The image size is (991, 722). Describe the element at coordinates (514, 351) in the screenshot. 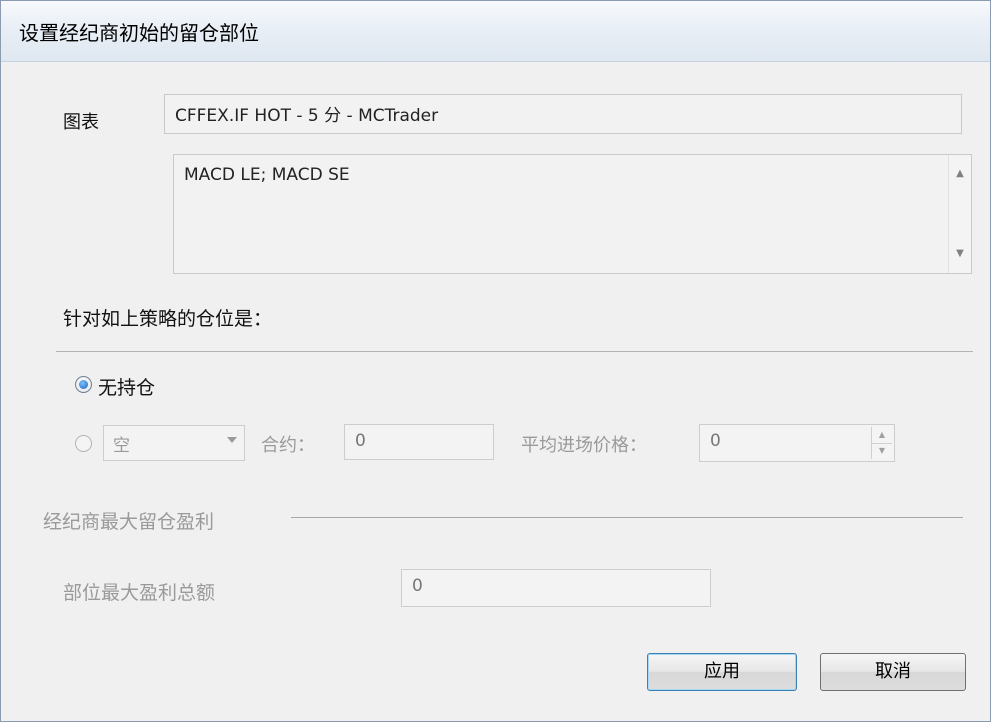

I see `position-separator` at that location.